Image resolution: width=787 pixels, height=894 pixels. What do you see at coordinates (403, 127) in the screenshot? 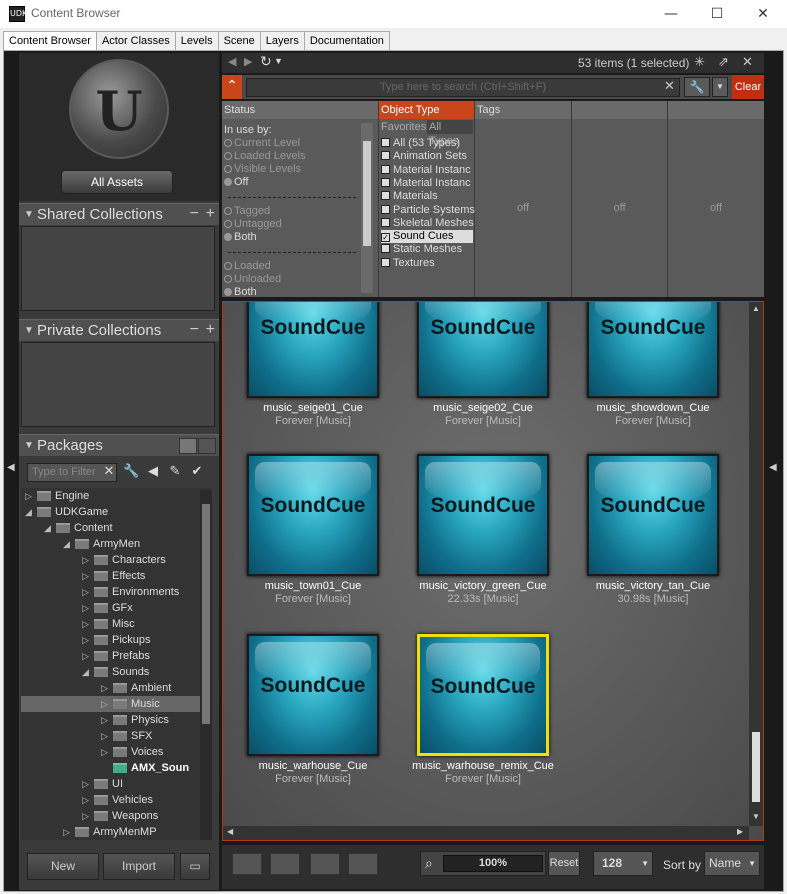
I see `favorites-tab: Favorites` at bounding box center [403, 127].